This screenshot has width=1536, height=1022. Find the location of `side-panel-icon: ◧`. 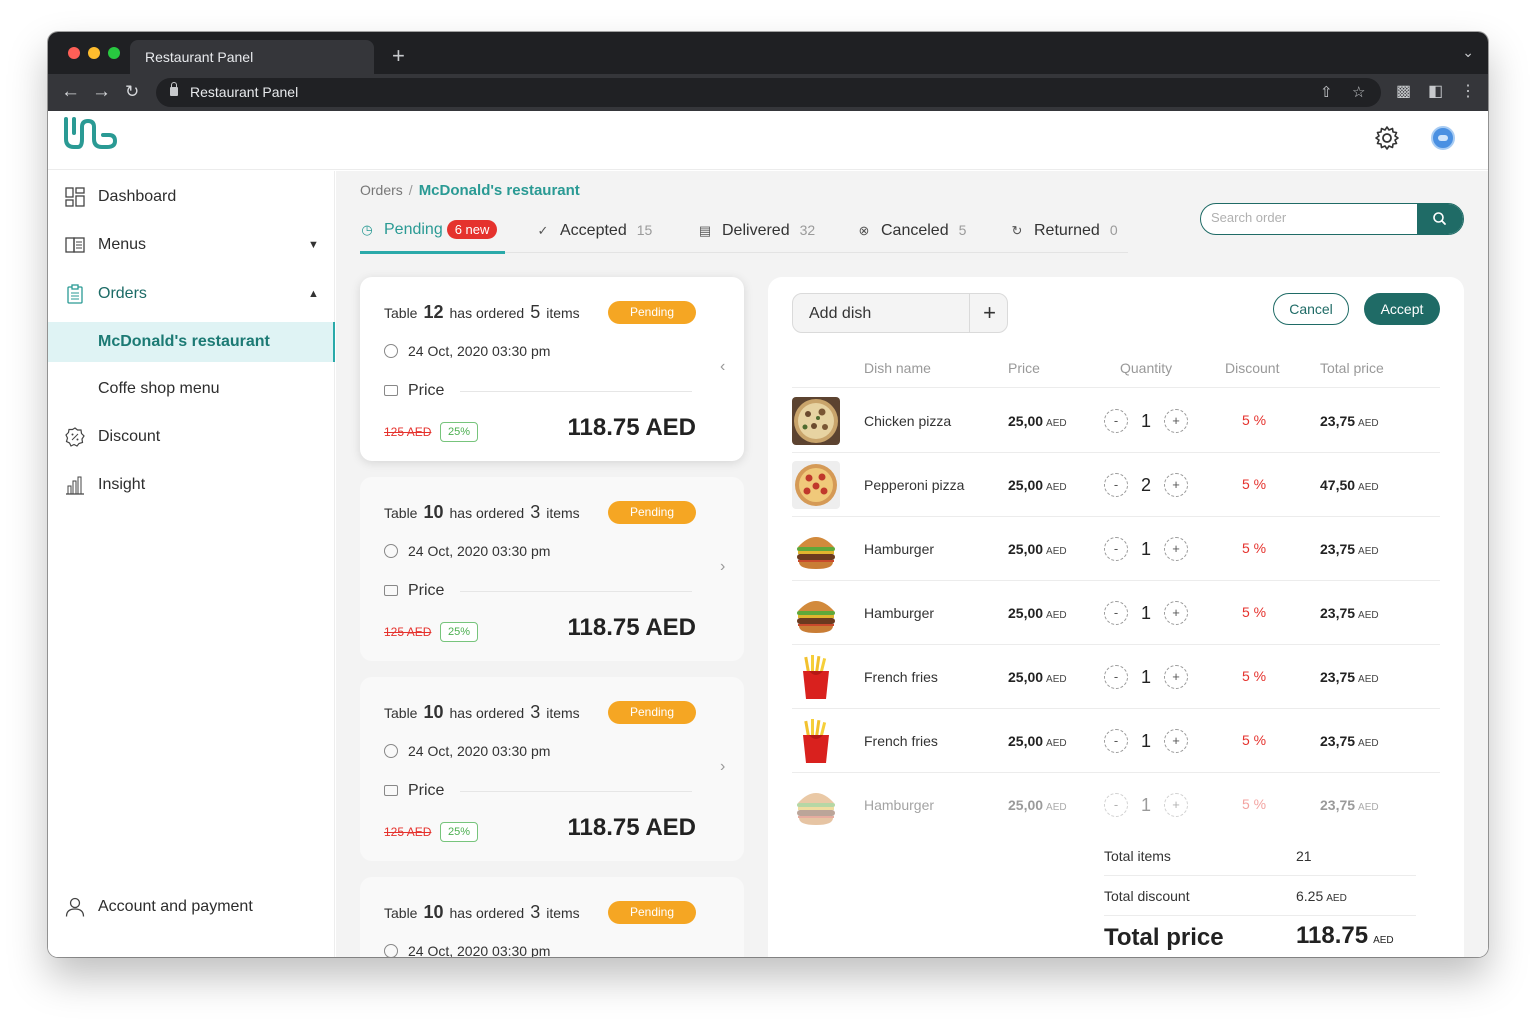

side-panel-icon: ◧ is located at coordinates (1435, 91).